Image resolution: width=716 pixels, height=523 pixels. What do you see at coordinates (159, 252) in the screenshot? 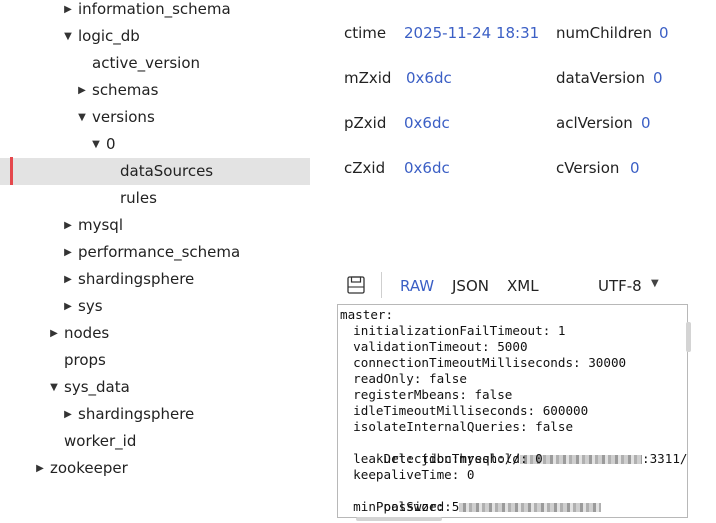
I see `tree-item-label: performance_schema` at bounding box center [159, 252].